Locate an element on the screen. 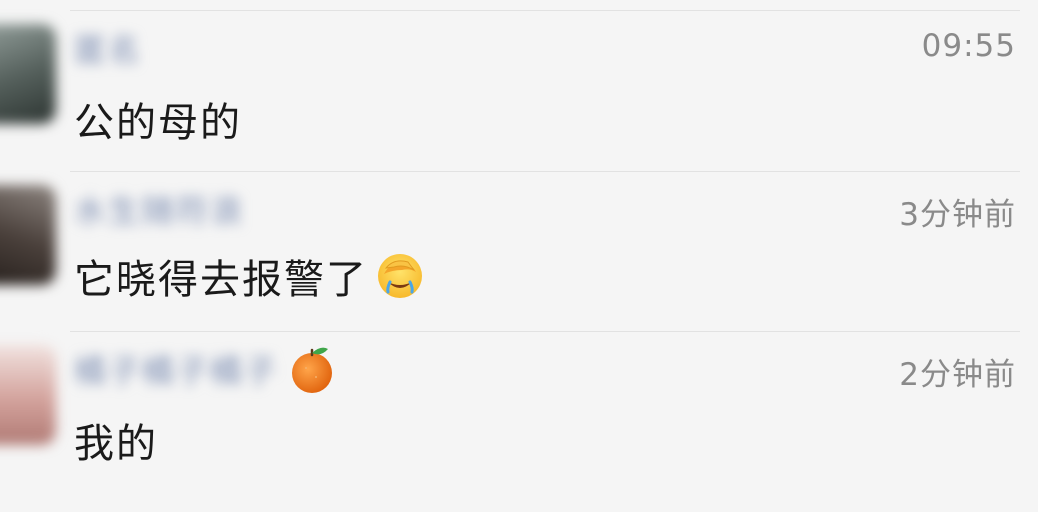  comment-time: 3分钟前 is located at coordinates (957, 215).